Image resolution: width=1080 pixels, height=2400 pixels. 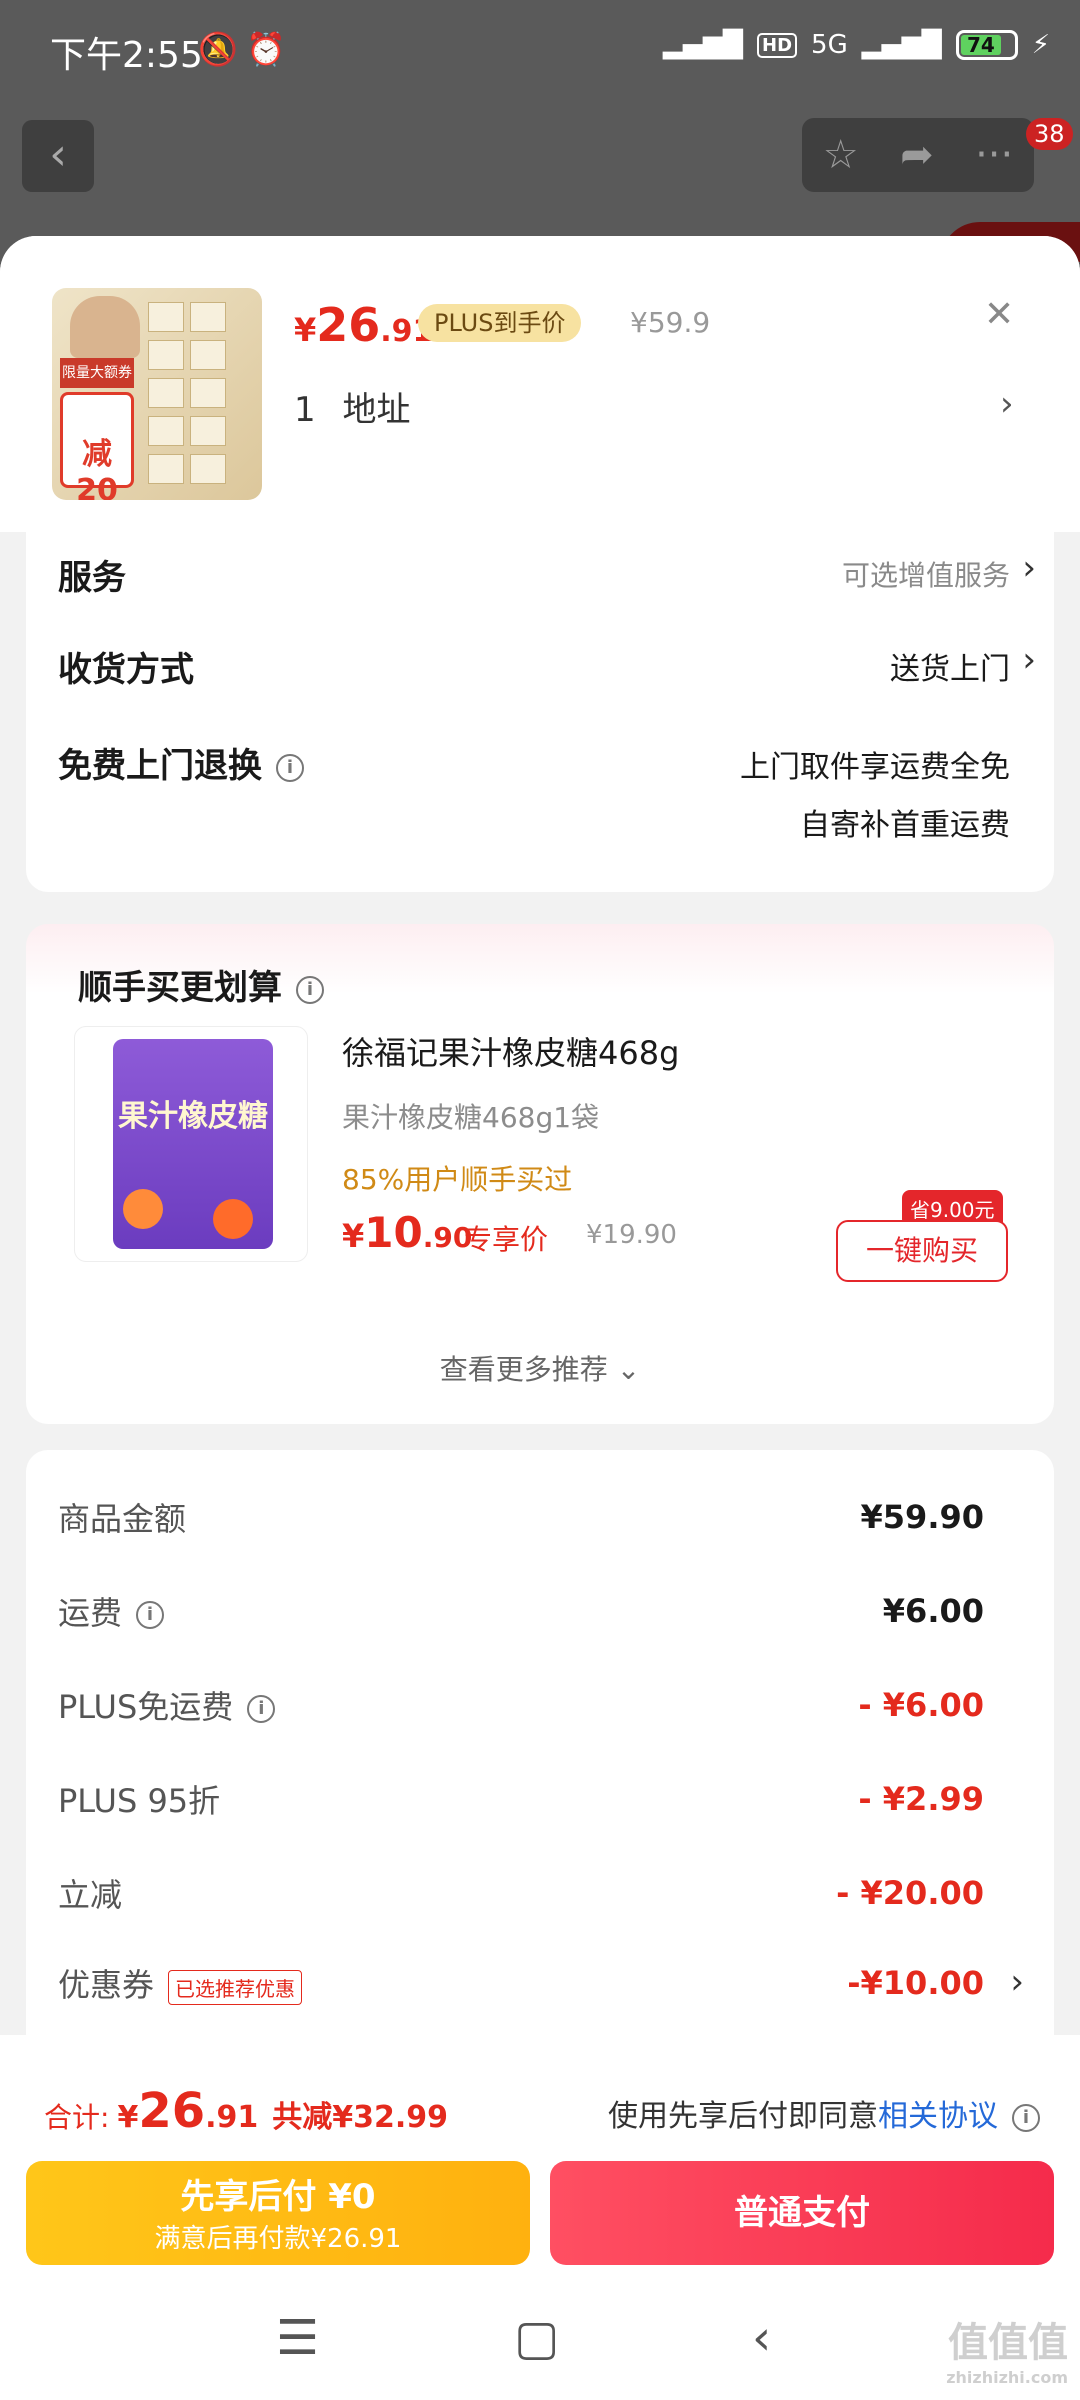 I want to click on menu-icon: ☰, so click(x=297, y=2338).